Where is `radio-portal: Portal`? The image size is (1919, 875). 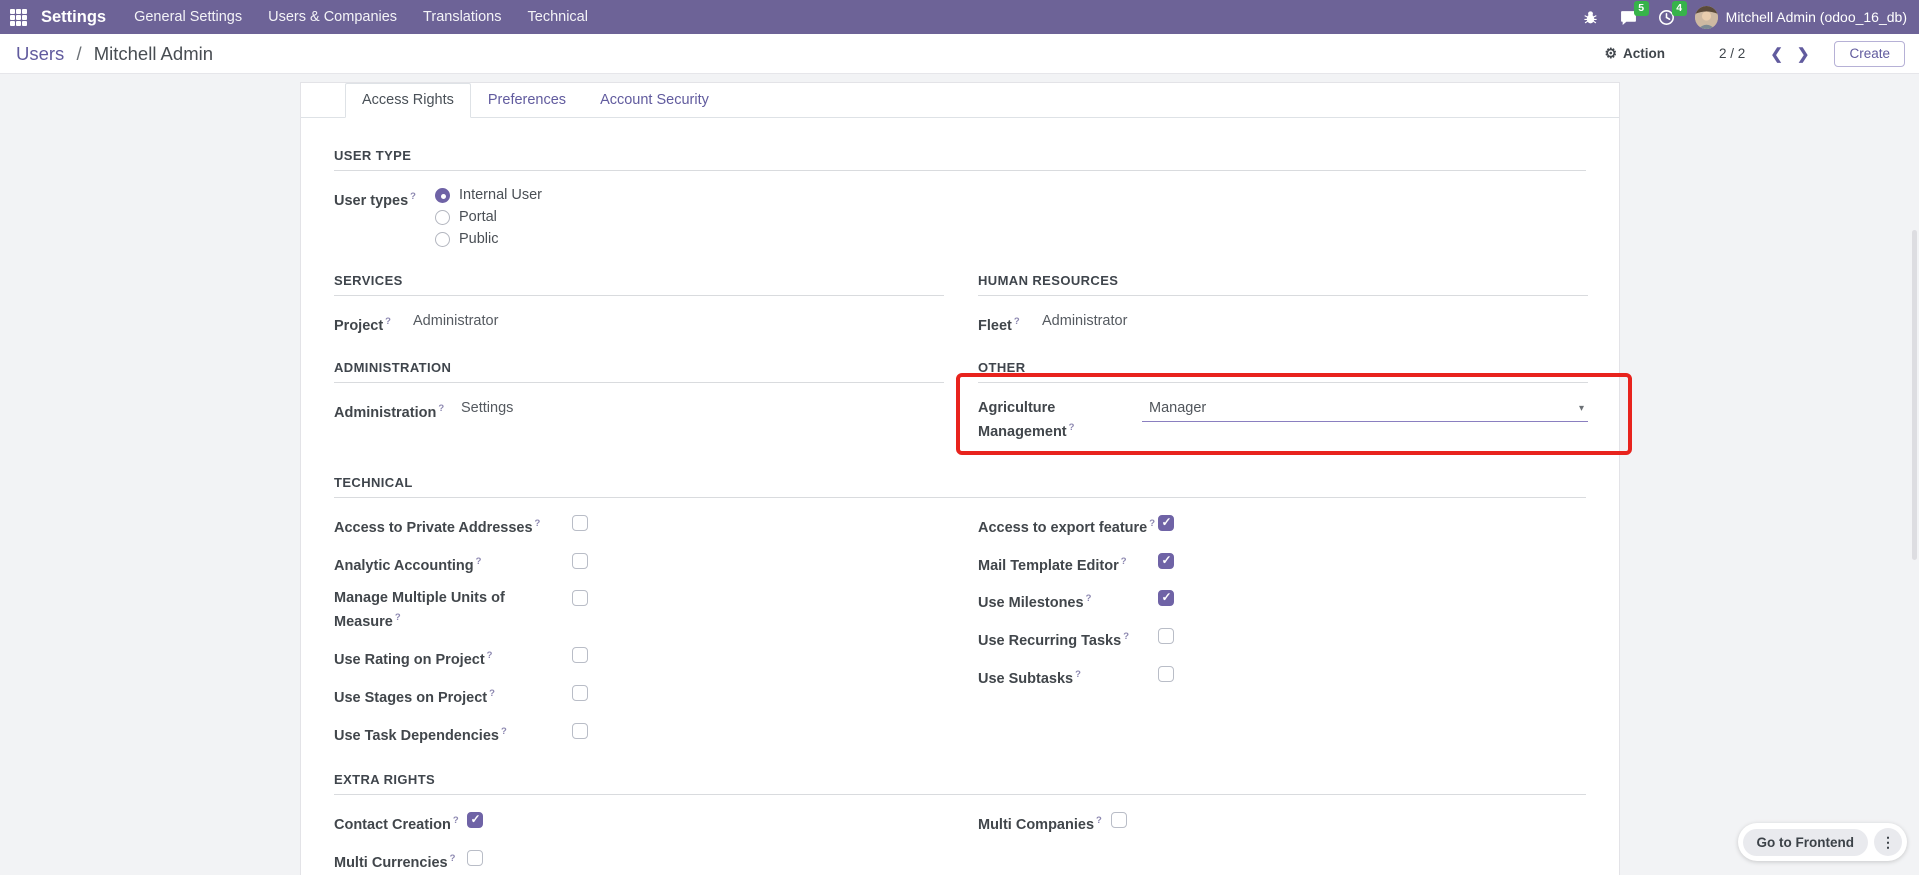 radio-portal: Portal is located at coordinates (488, 217).